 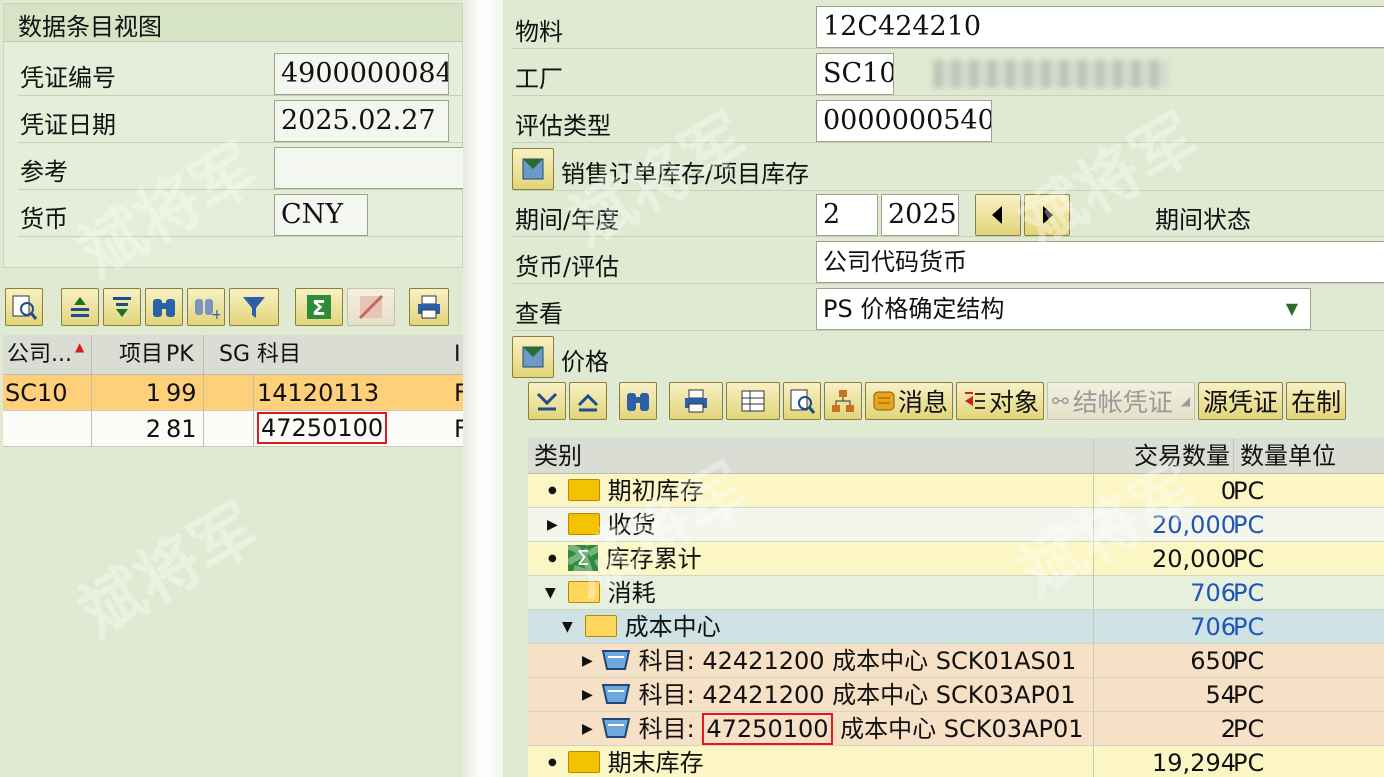 I want to click on currency-valuation-field: 公司代码货币, so click(x=1100, y=262).